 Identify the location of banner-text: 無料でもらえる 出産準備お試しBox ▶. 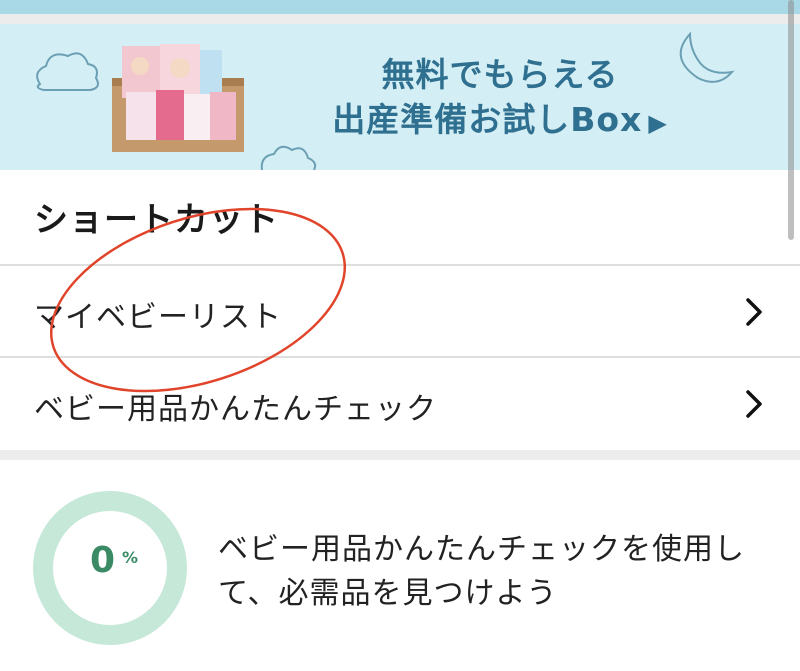
(500, 99).